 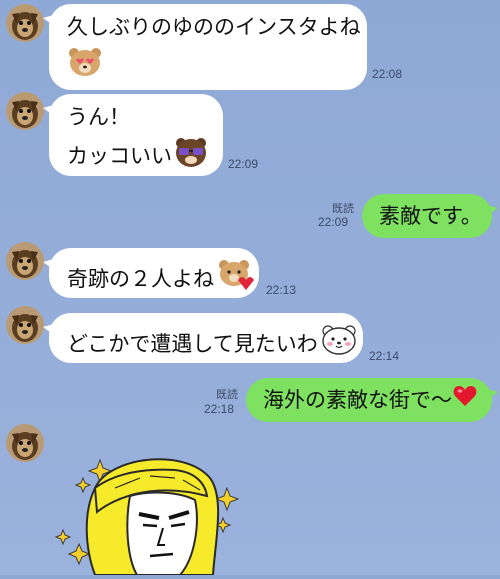 What do you see at coordinates (85, 66) in the screenshot?
I see `bear-heart-eyes-icon` at bounding box center [85, 66].